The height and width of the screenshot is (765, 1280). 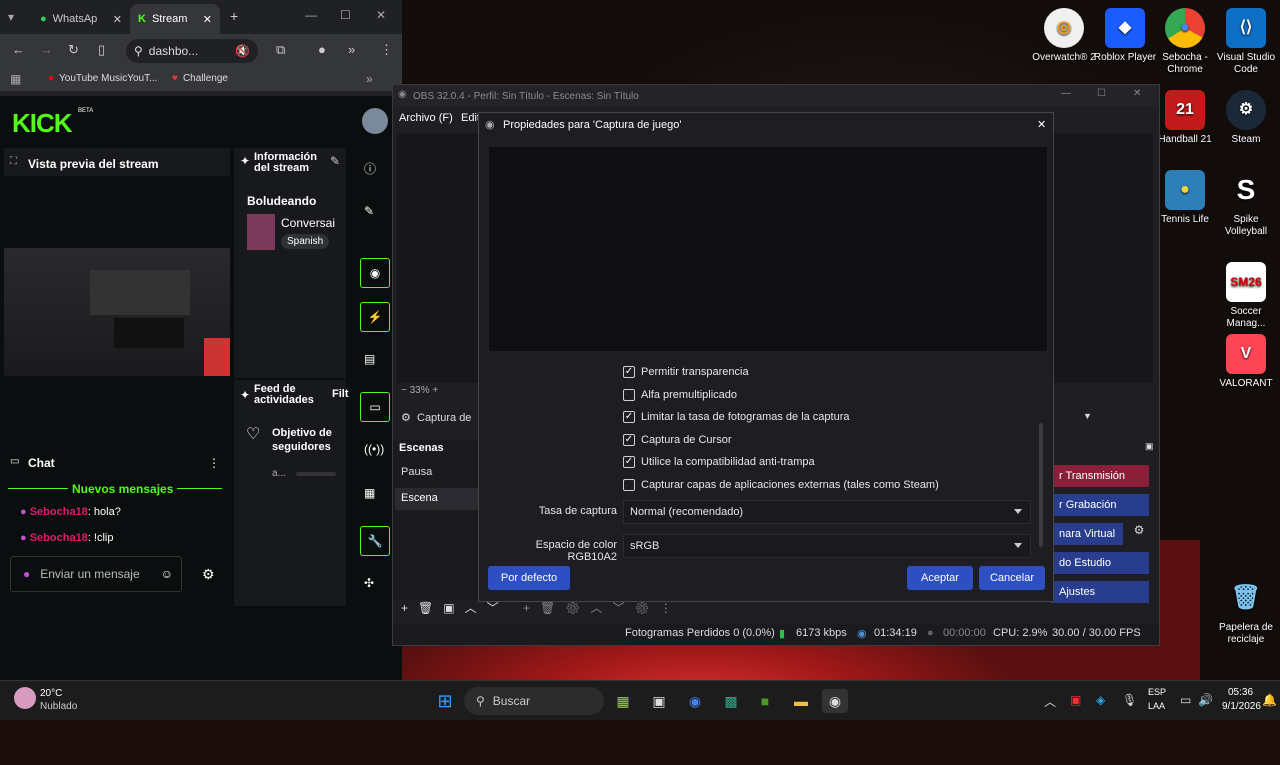 What do you see at coordinates (1245, 118) in the screenshot?
I see `desktop-icon-steam: ⚙ Steam` at bounding box center [1245, 118].